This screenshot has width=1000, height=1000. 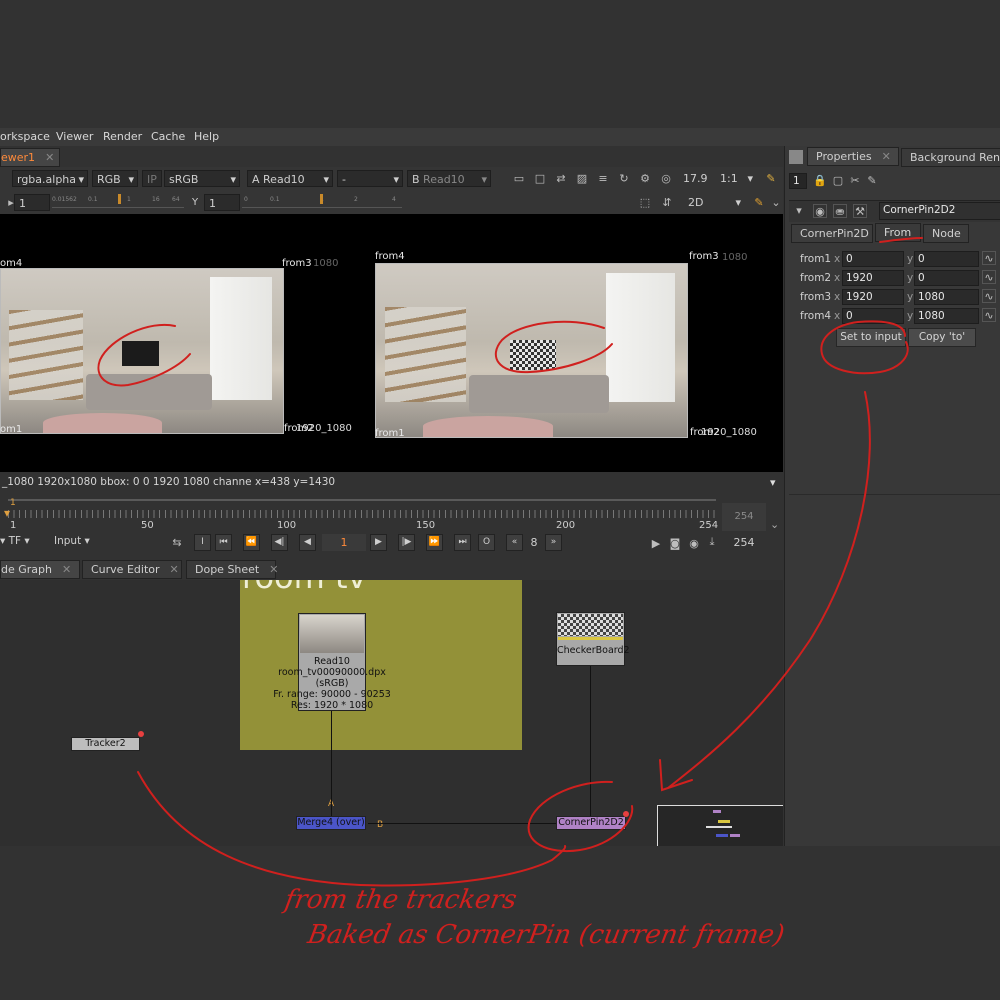 What do you see at coordinates (860, 211) in the screenshot?
I see `tool-icon: ⚒` at bounding box center [860, 211].